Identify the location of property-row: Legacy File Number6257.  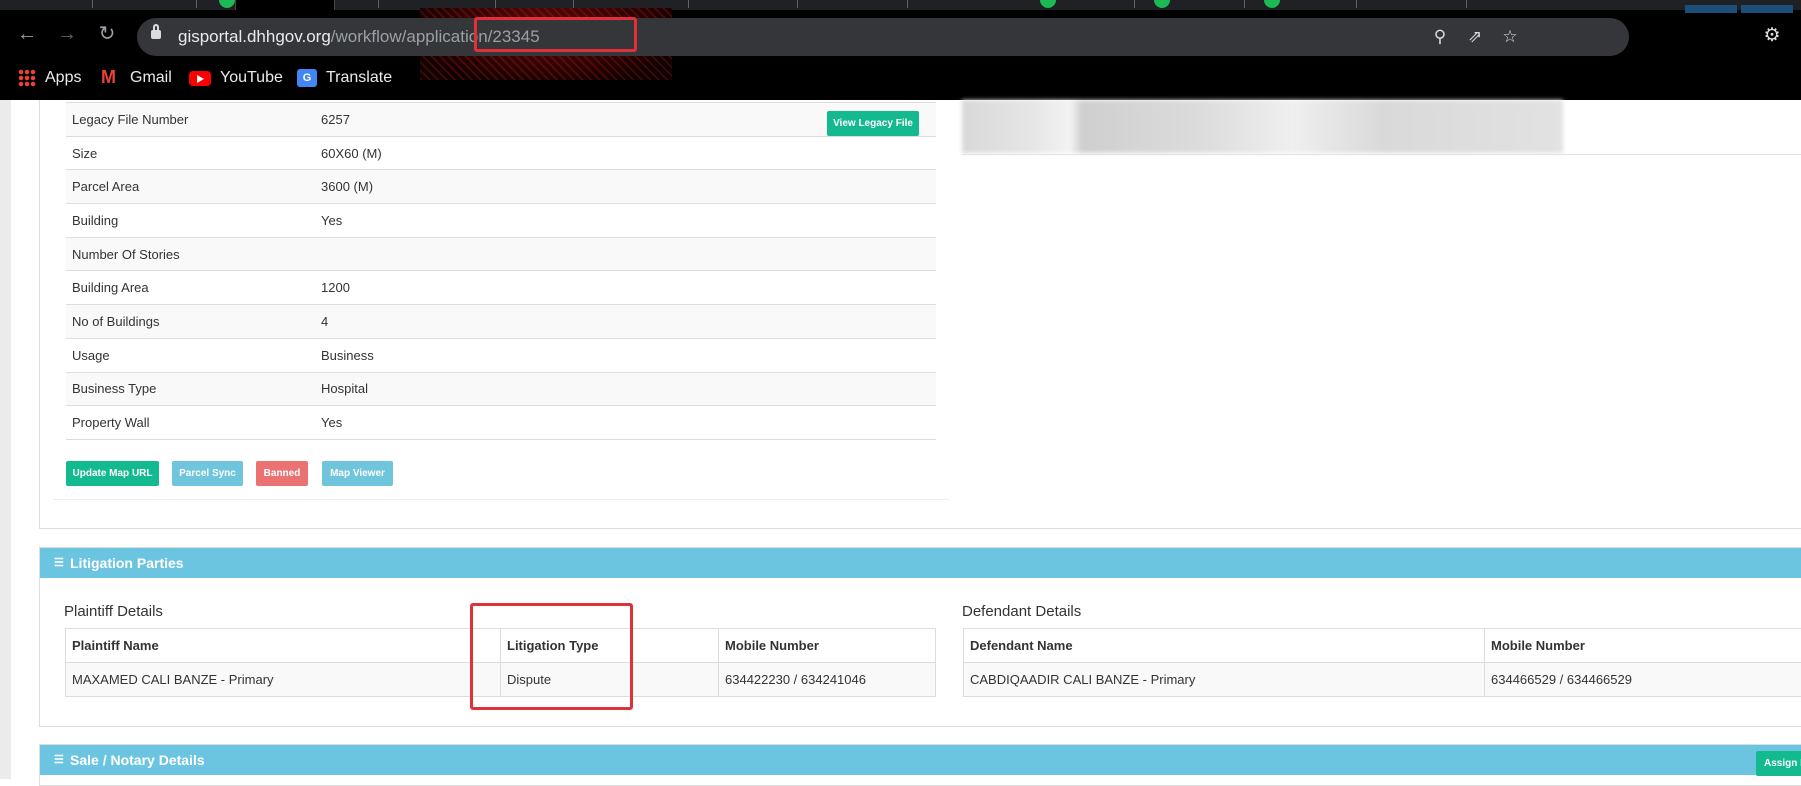
(501, 120).